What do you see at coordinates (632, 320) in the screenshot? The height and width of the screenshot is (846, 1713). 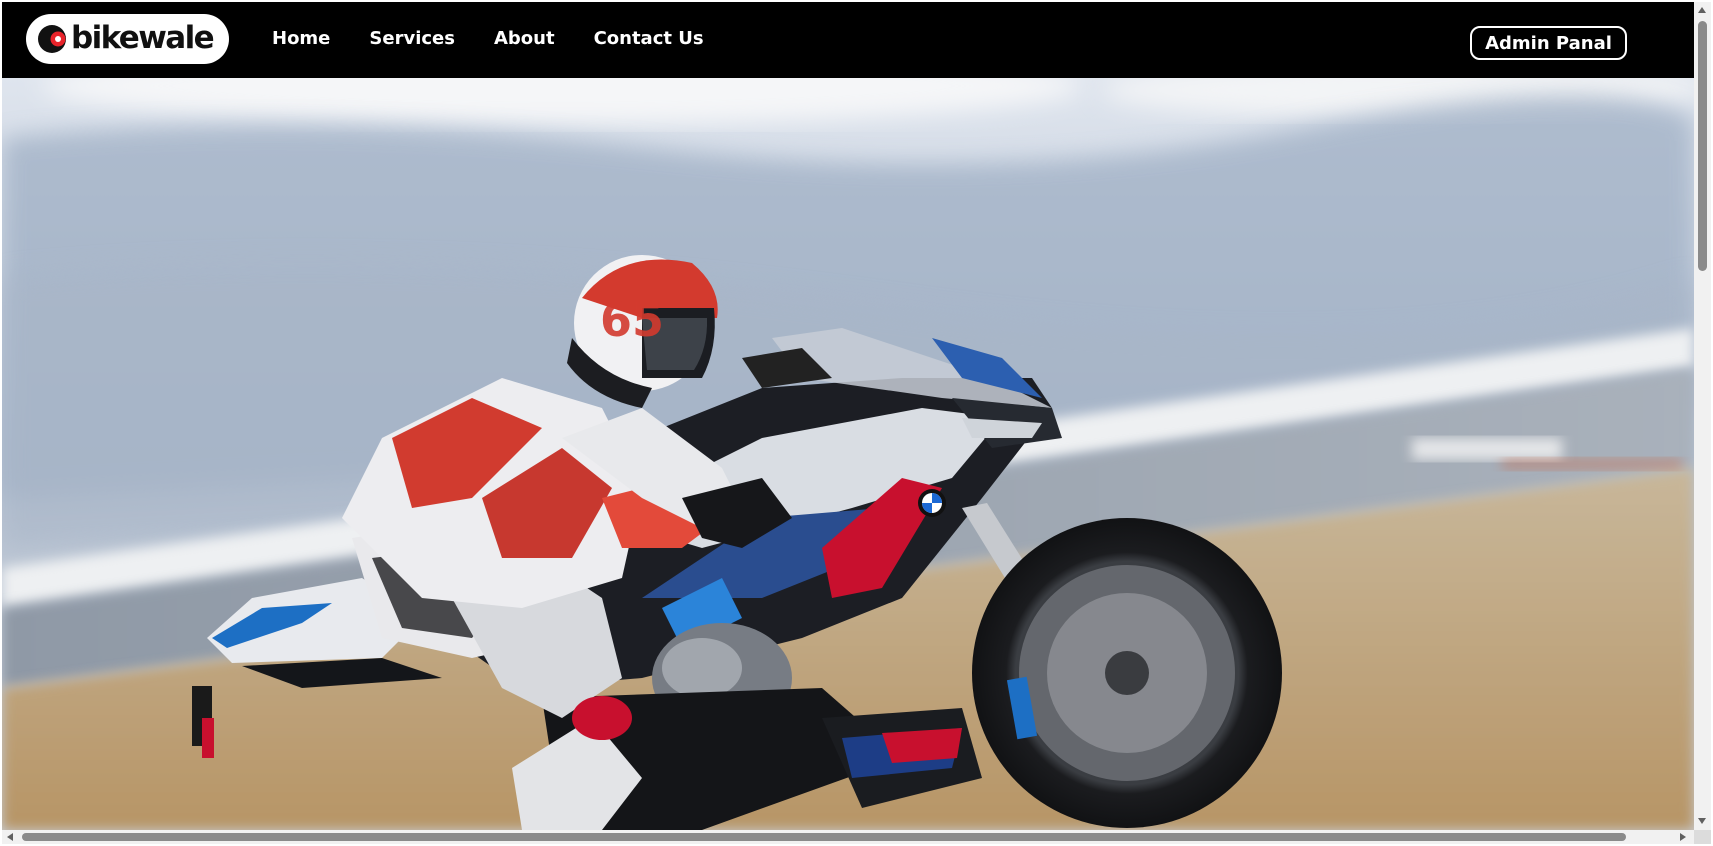 I see `svg-text: 65` at bounding box center [632, 320].